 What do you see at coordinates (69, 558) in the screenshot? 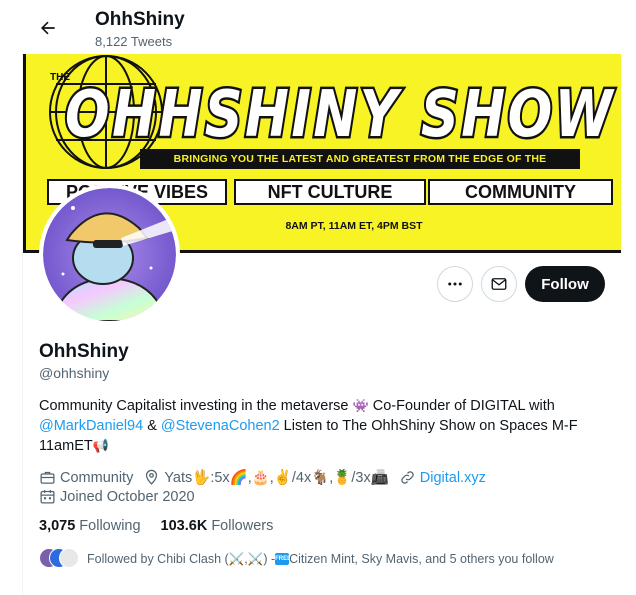
I see `follower-avatar` at bounding box center [69, 558].